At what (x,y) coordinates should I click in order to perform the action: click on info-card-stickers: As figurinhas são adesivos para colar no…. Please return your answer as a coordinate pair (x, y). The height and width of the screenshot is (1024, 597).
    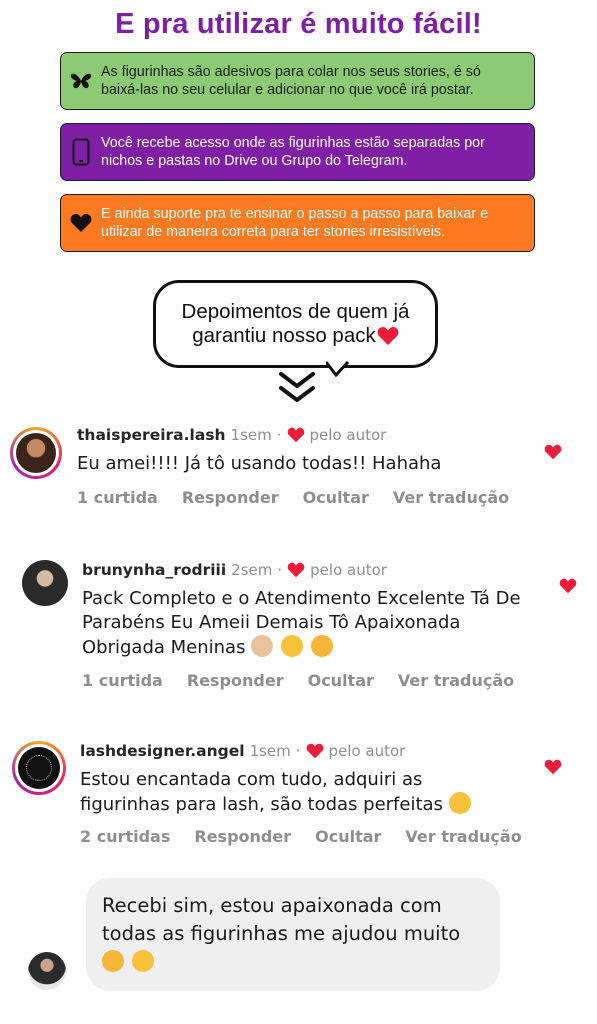
    Looking at the image, I should click on (297, 81).